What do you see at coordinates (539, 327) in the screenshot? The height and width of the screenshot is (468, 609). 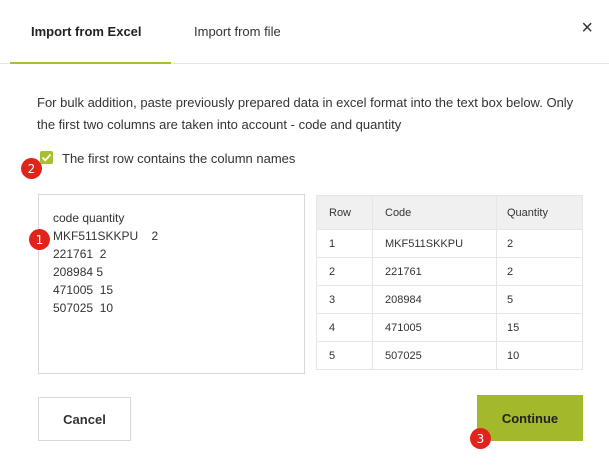 I see `cell-quantity: 15` at bounding box center [539, 327].